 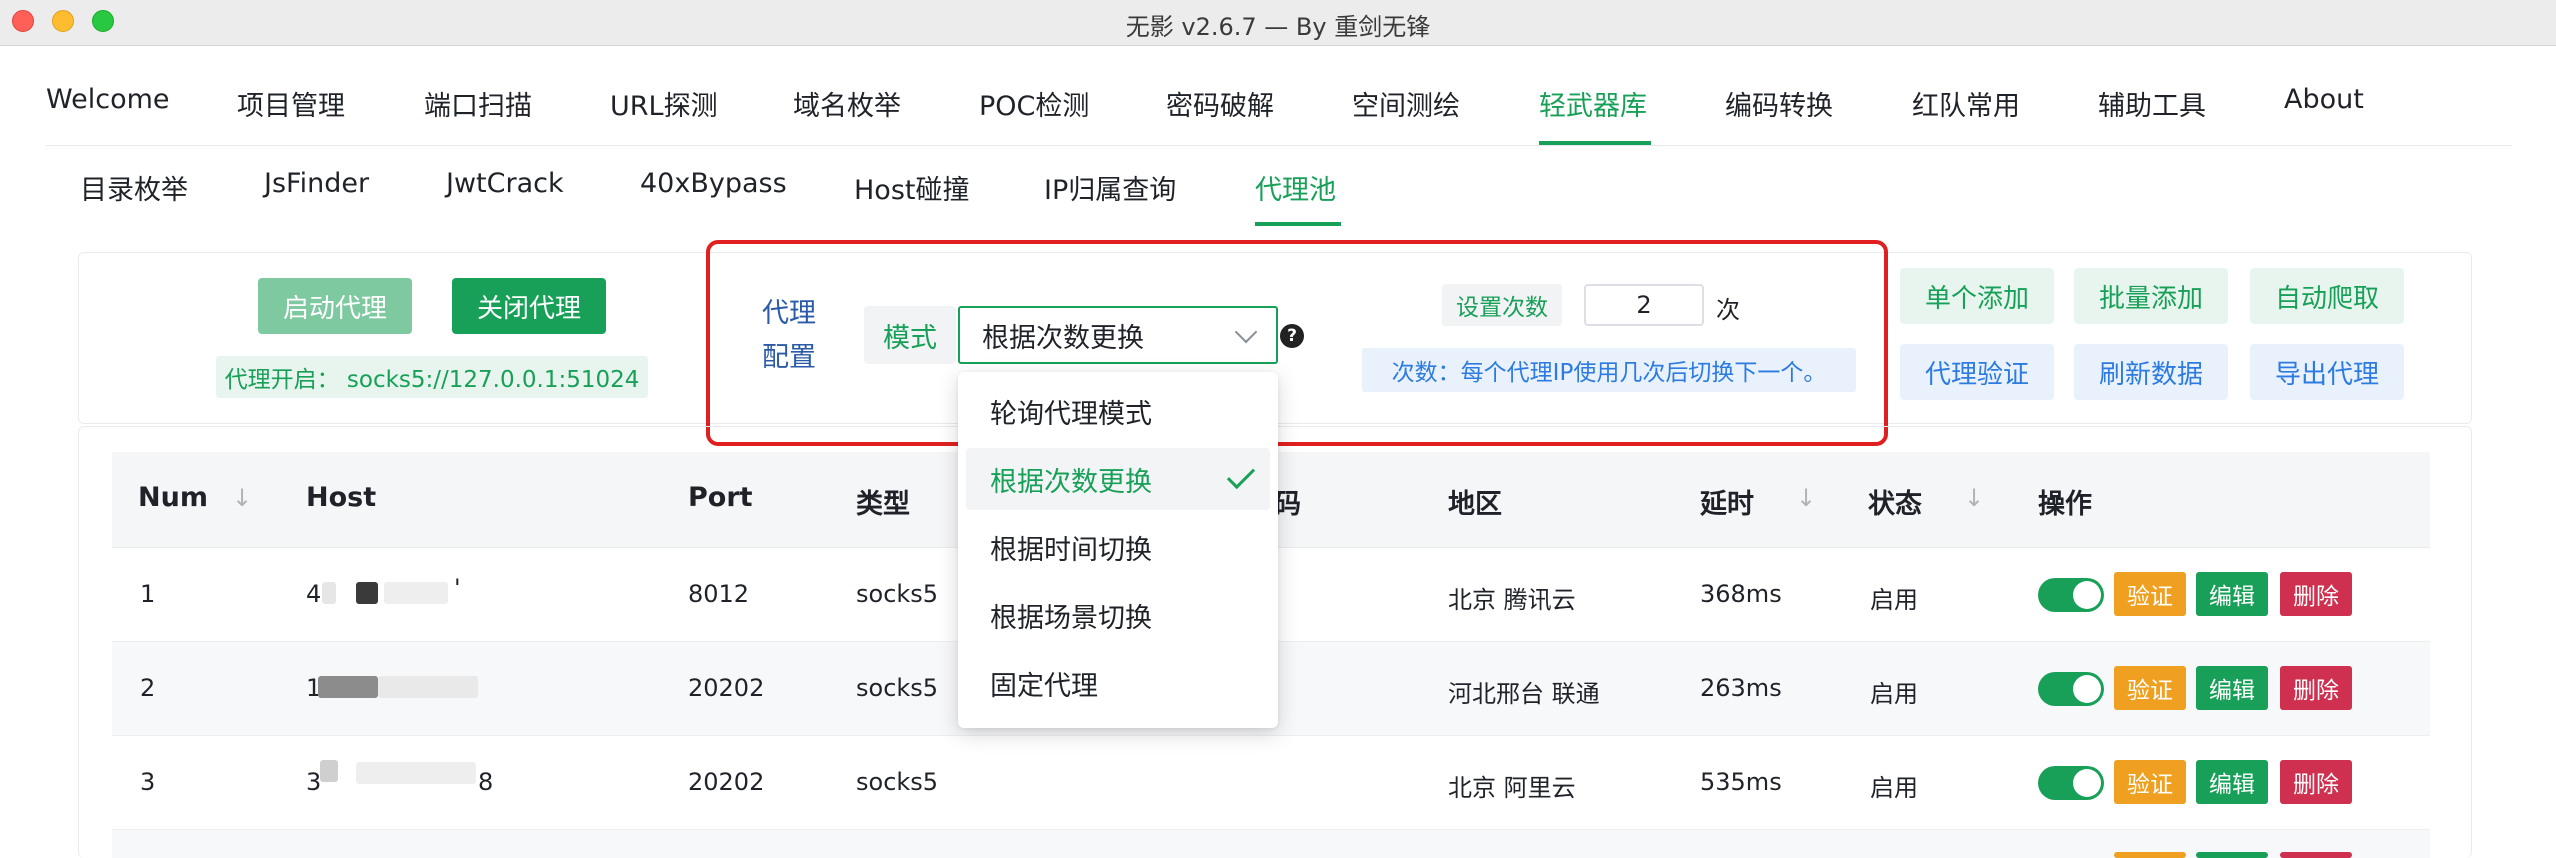 I want to click on mode-dropdown-menu: 轮询代理模式 根据次数更换 根据时间切换 根据场景切换 固定代理, so click(x=1118, y=550).